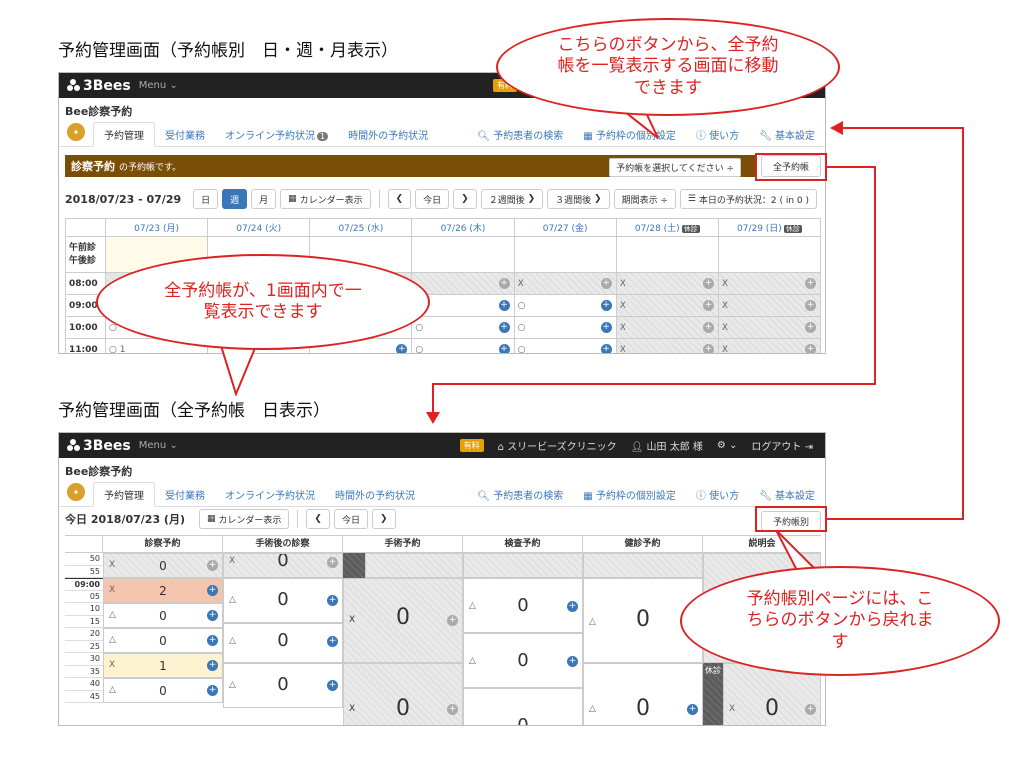 Image resolution: width=1024 pixels, height=768 pixels. Describe the element at coordinates (565, 227) in the screenshot. I see `day-header: 07/27 (金)` at that location.